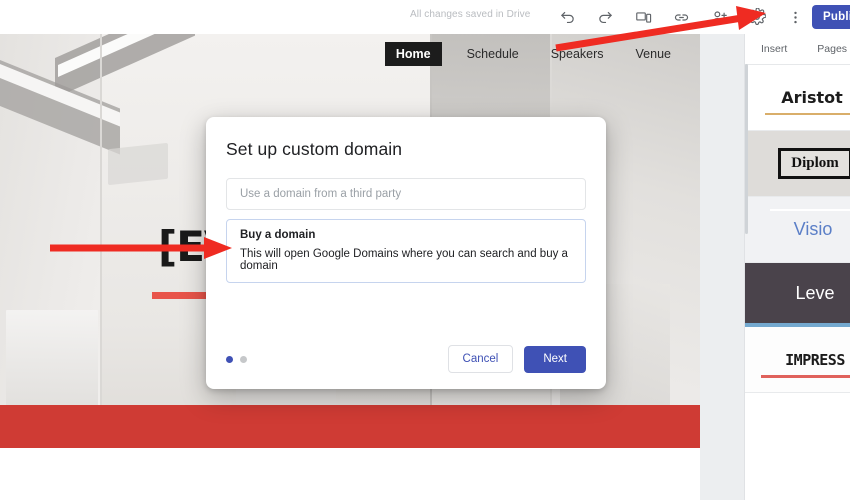 The image size is (850, 500). What do you see at coordinates (243, 359) in the screenshot?
I see `step-dot-inactive` at bounding box center [243, 359].